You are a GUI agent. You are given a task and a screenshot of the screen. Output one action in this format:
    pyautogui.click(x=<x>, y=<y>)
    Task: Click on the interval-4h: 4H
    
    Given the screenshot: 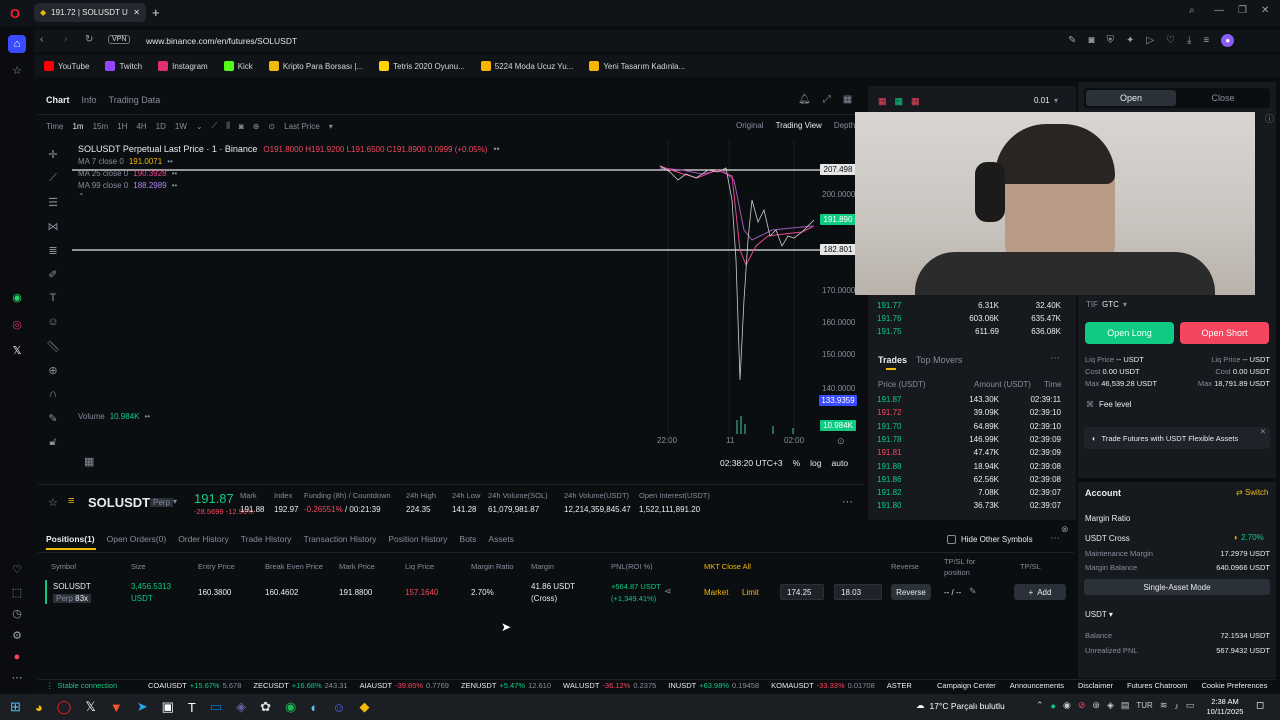 What is the action you would take?
    pyautogui.click(x=141, y=126)
    